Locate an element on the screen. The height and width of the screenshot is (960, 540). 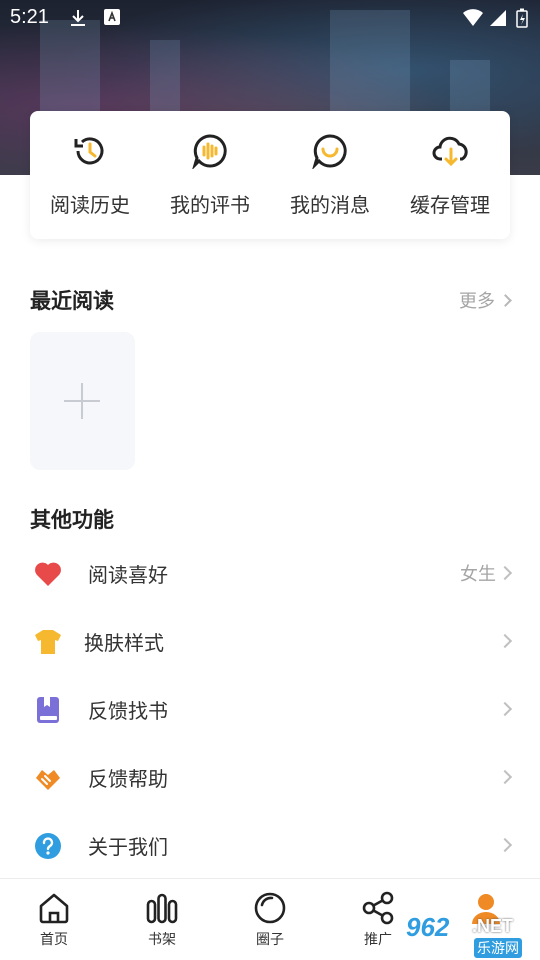
signal-icon is located at coordinates (498, 20).